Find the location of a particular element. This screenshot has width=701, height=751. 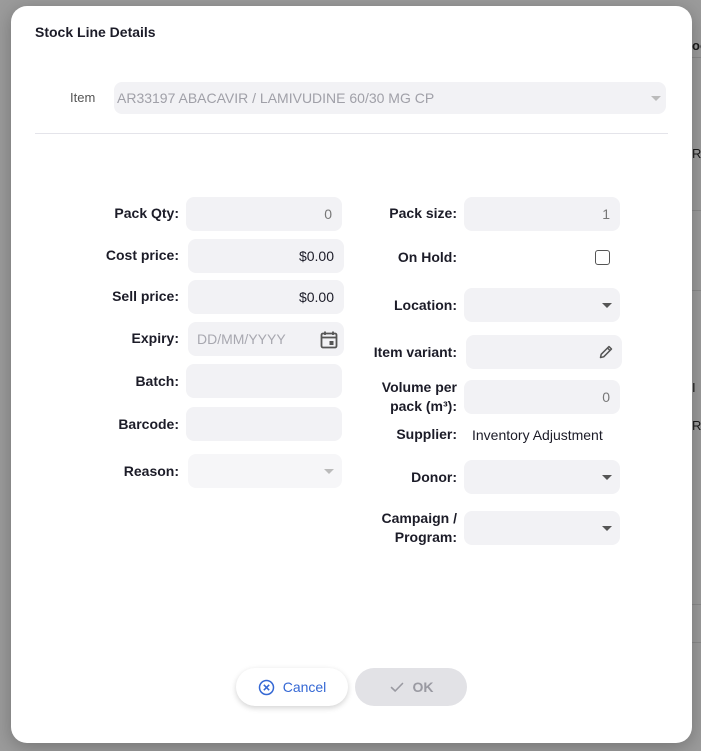

volume-per-pack-value: 0 is located at coordinates (606, 397).